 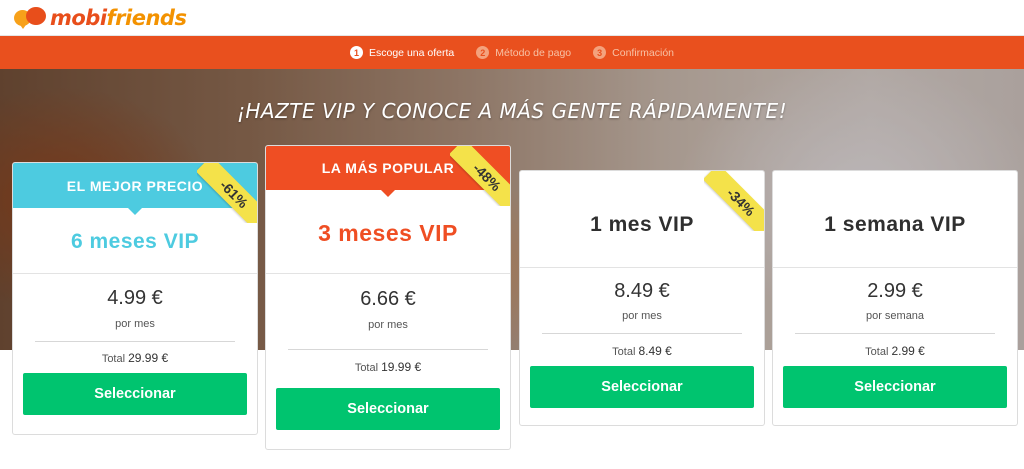 What do you see at coordinates (356, 52) in the screenshot?
I see `step-number-badge: 1` at bounding box center [356, 52].